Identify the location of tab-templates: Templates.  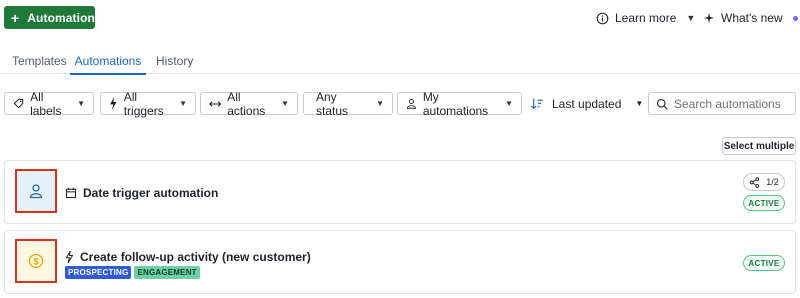
(39, 64).